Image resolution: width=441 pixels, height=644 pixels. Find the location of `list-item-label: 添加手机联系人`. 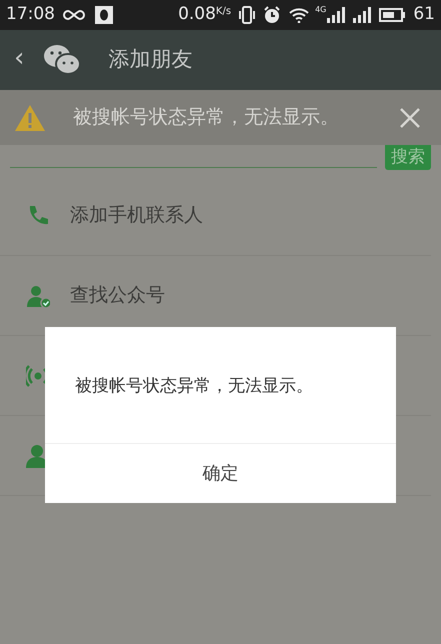

list-item-label: 添加手机联系人 is located at coordinates (136, 215).